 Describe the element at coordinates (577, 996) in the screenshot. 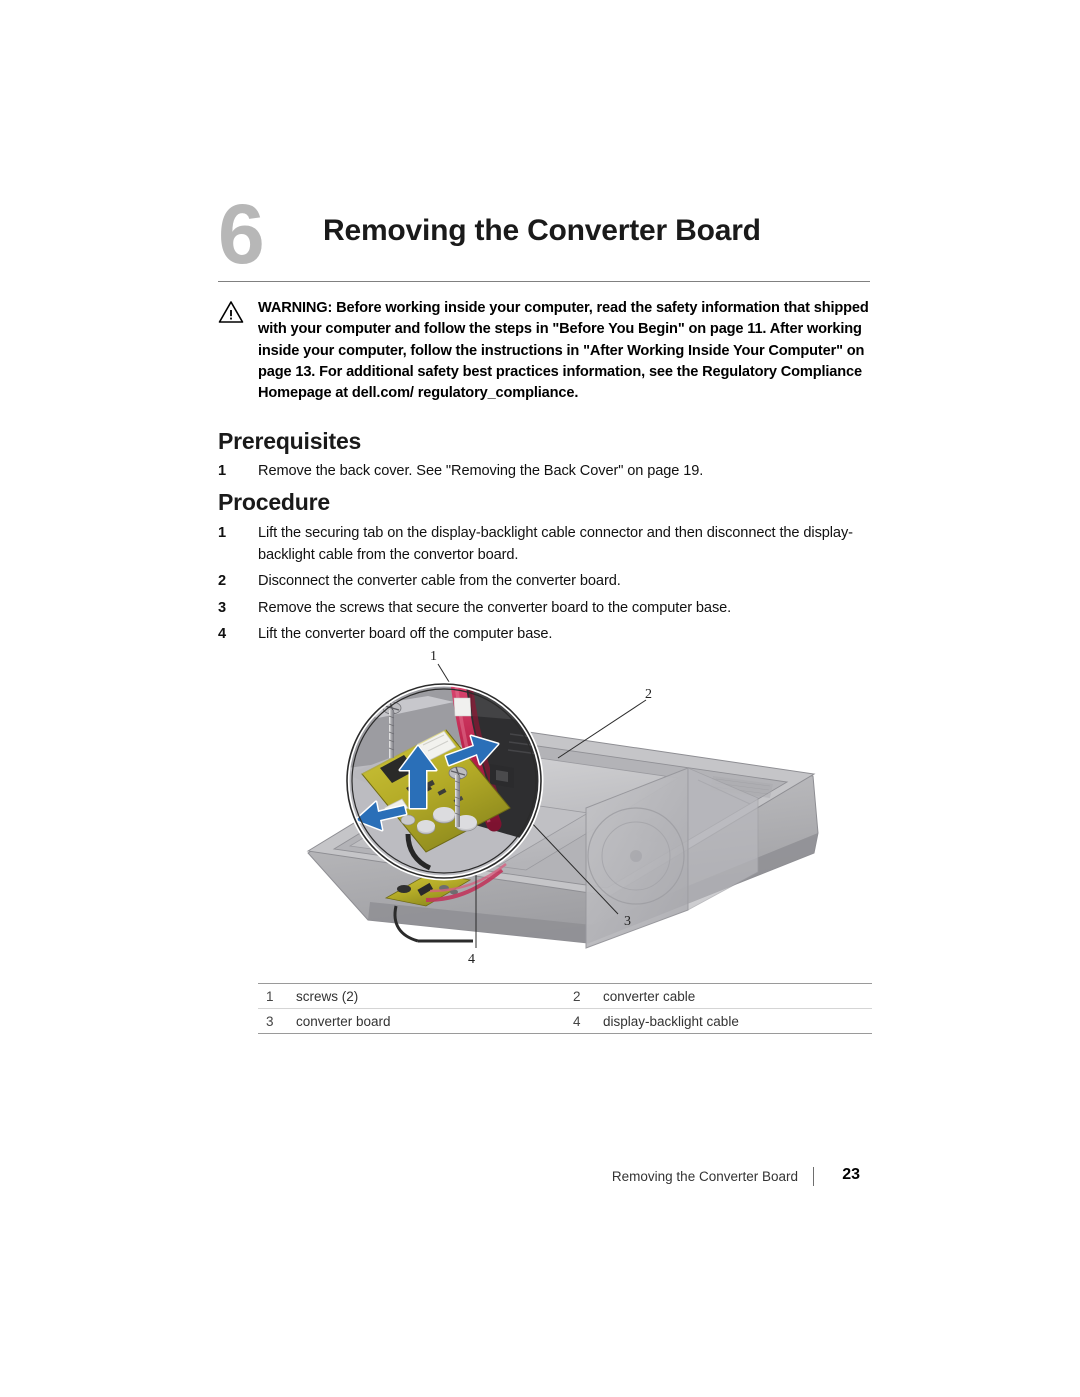

I see `legend-number: 2` at that location.